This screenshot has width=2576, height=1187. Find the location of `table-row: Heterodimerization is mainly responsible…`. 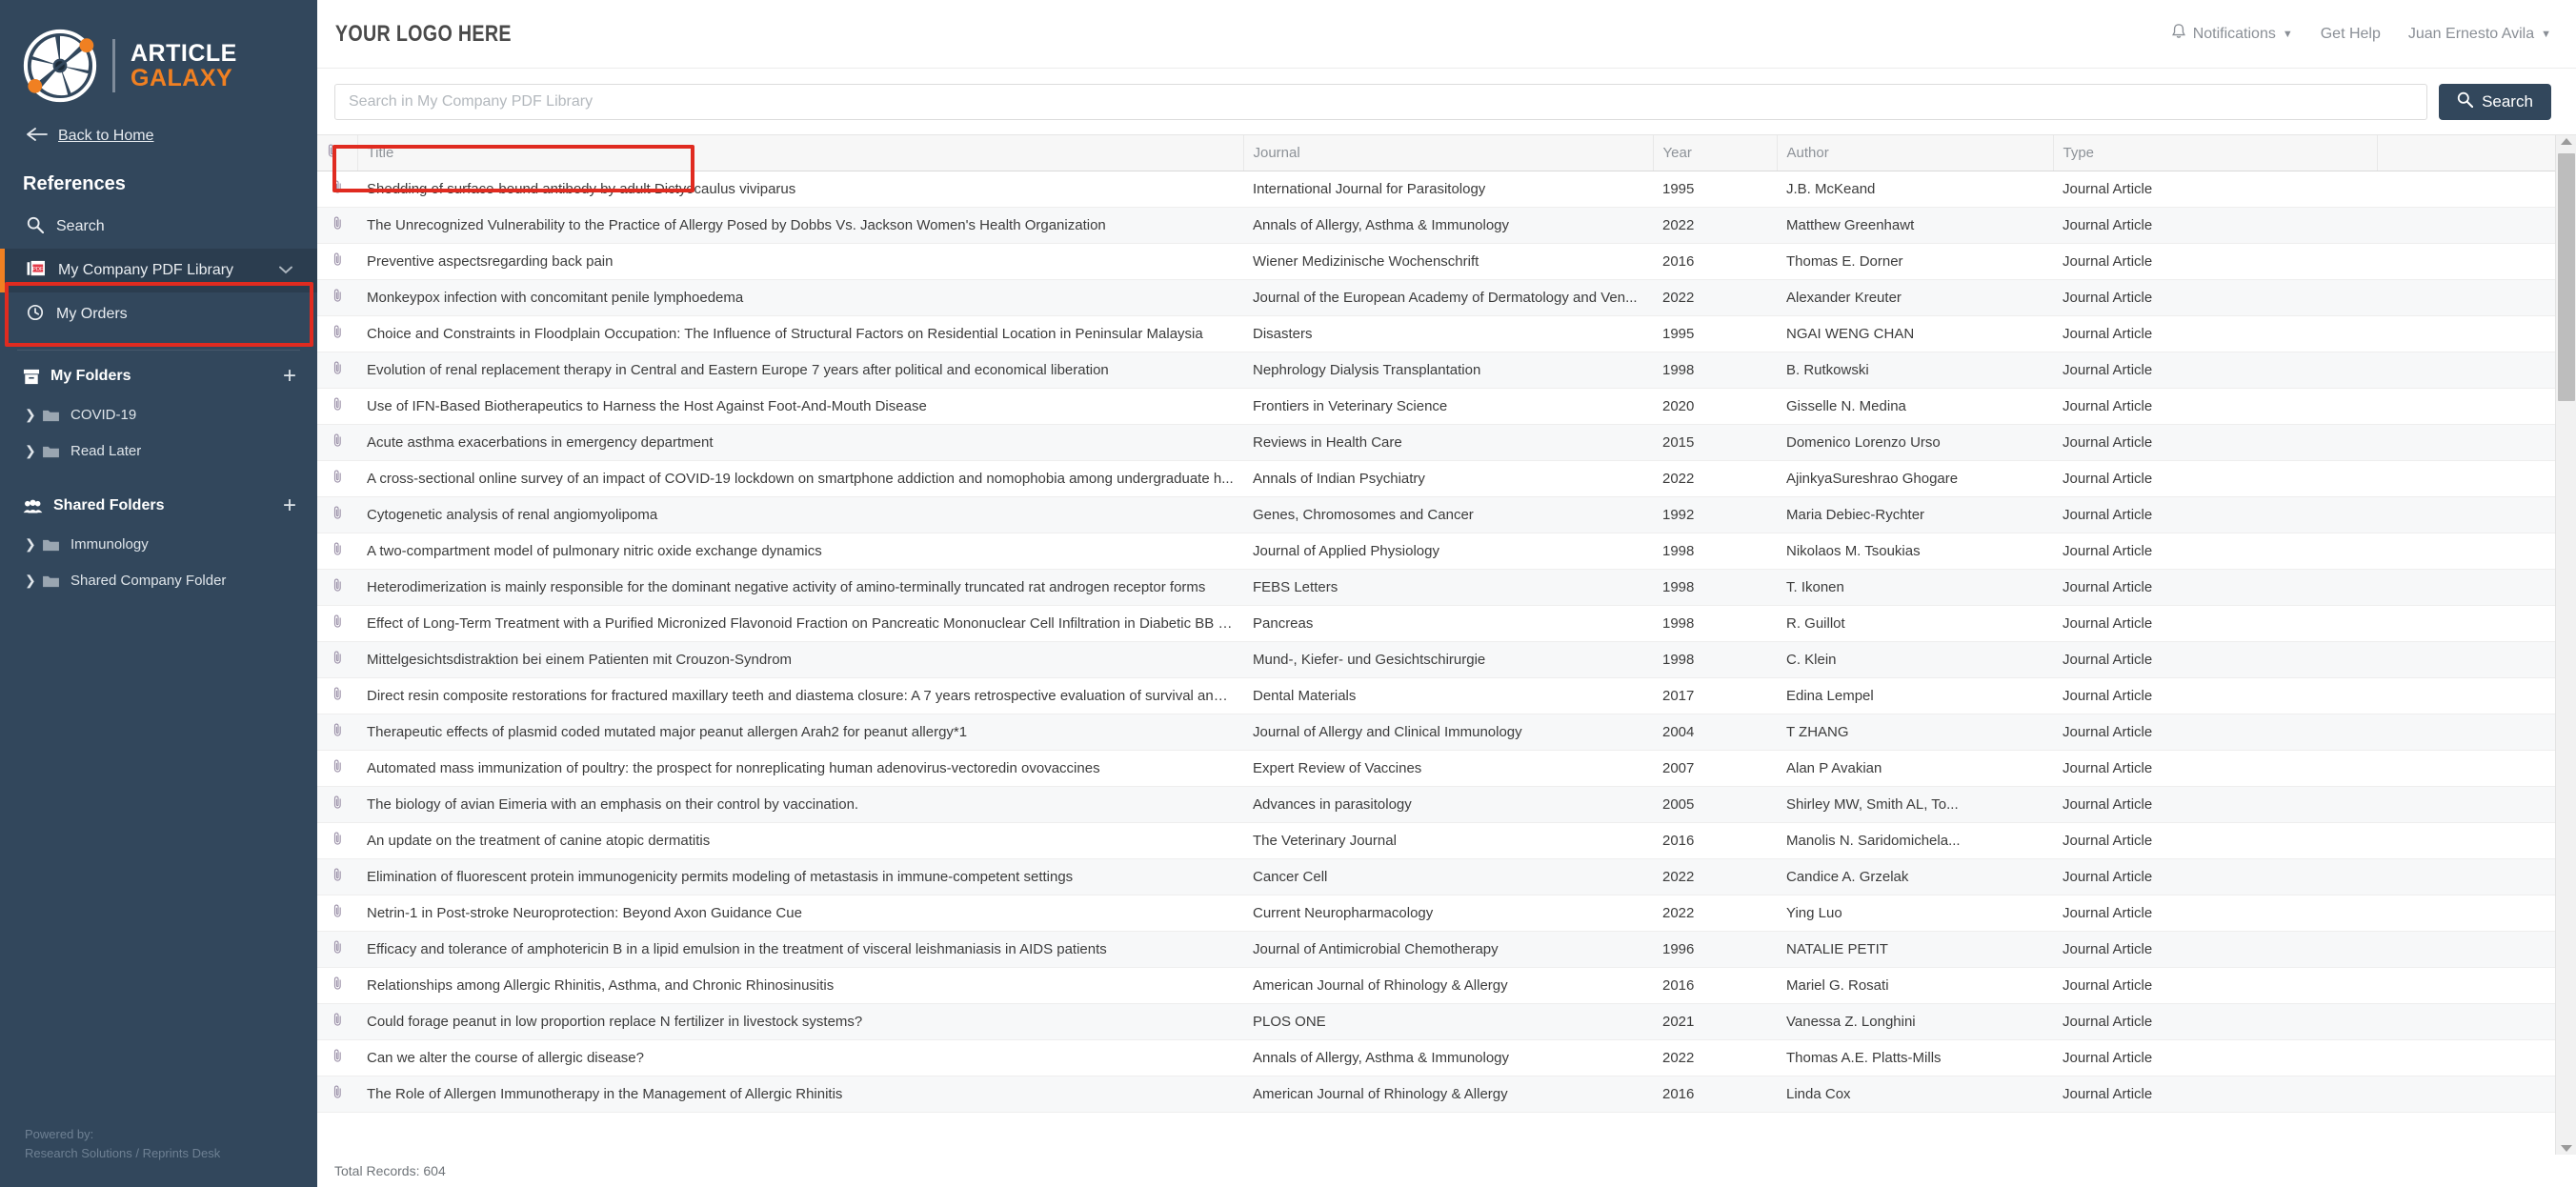

table-row: Heterodimerization is mainly responsible… is located at coordinates (1439, 587).